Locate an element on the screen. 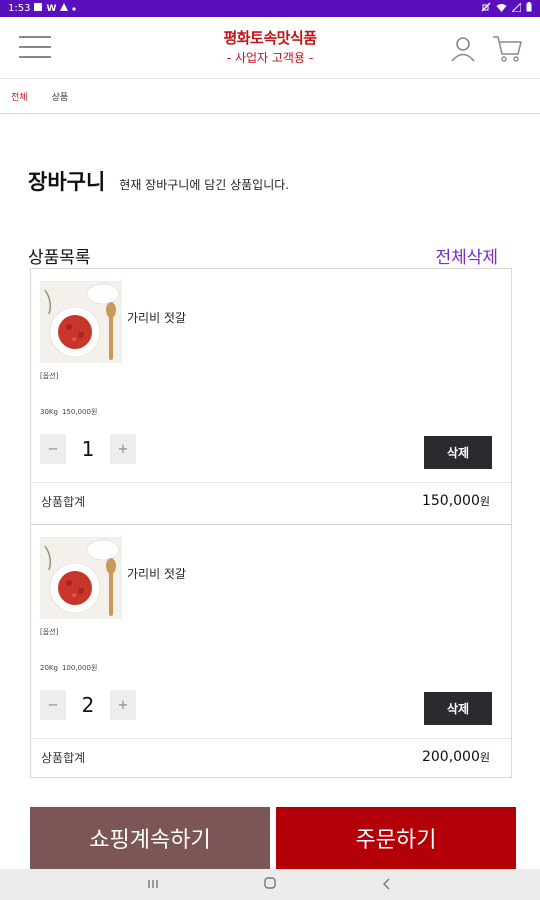  status-bar: 1:53 W is located at coordinates (270, 8).